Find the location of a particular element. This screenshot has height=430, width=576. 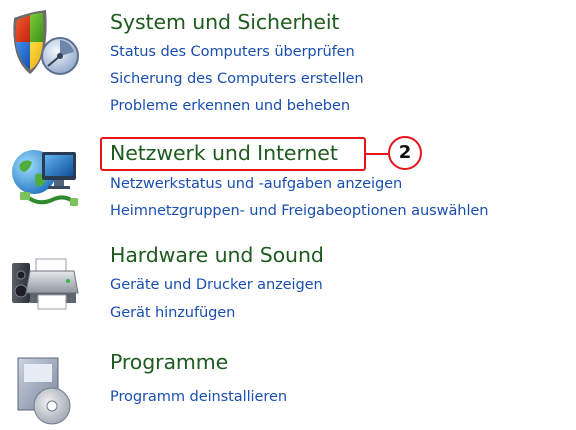

category-title-programs: Programme is located at coordinates (169, 362).